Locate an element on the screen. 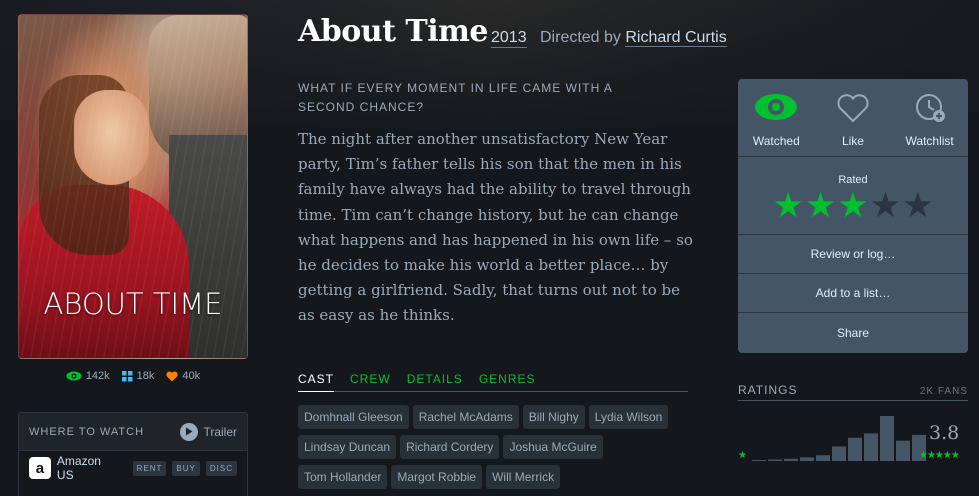 The width and height of the screenshot is (979, 496). rent-option: RENT is located at coordinates (149, 468).